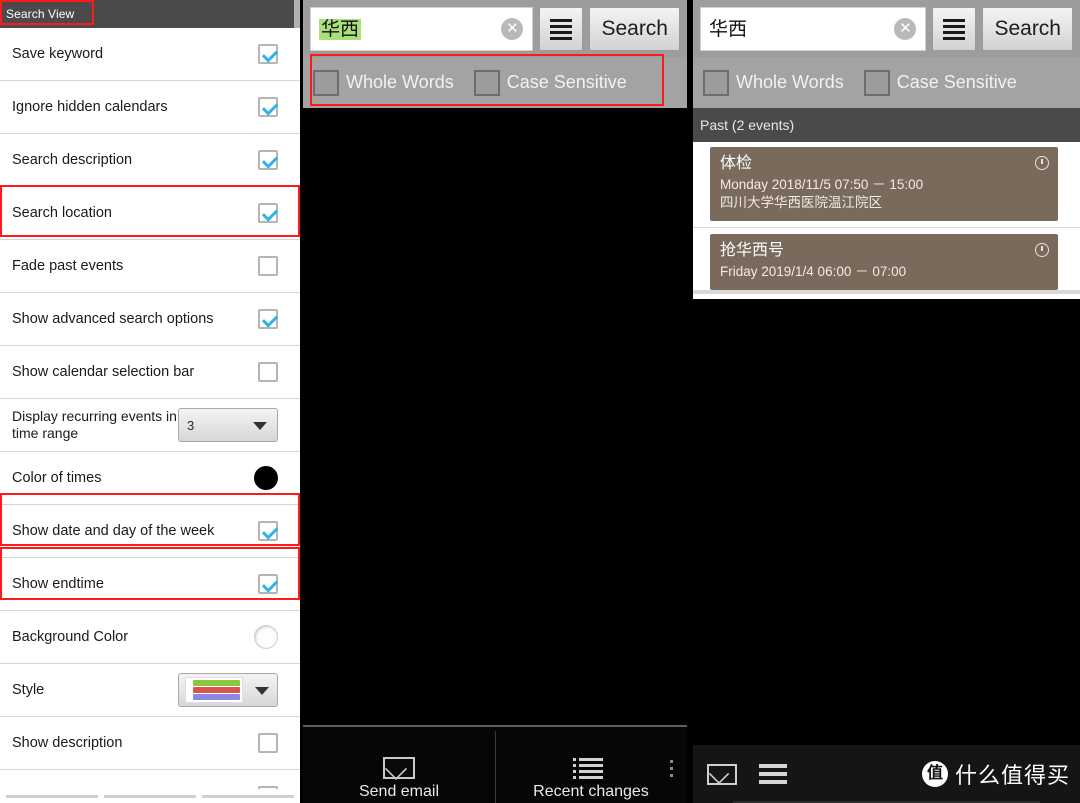  What do you see at coordinates (1012, 775) in the screenshot?
I see `watermark-text: 什么值得买` at bounding box center [1012, 775].